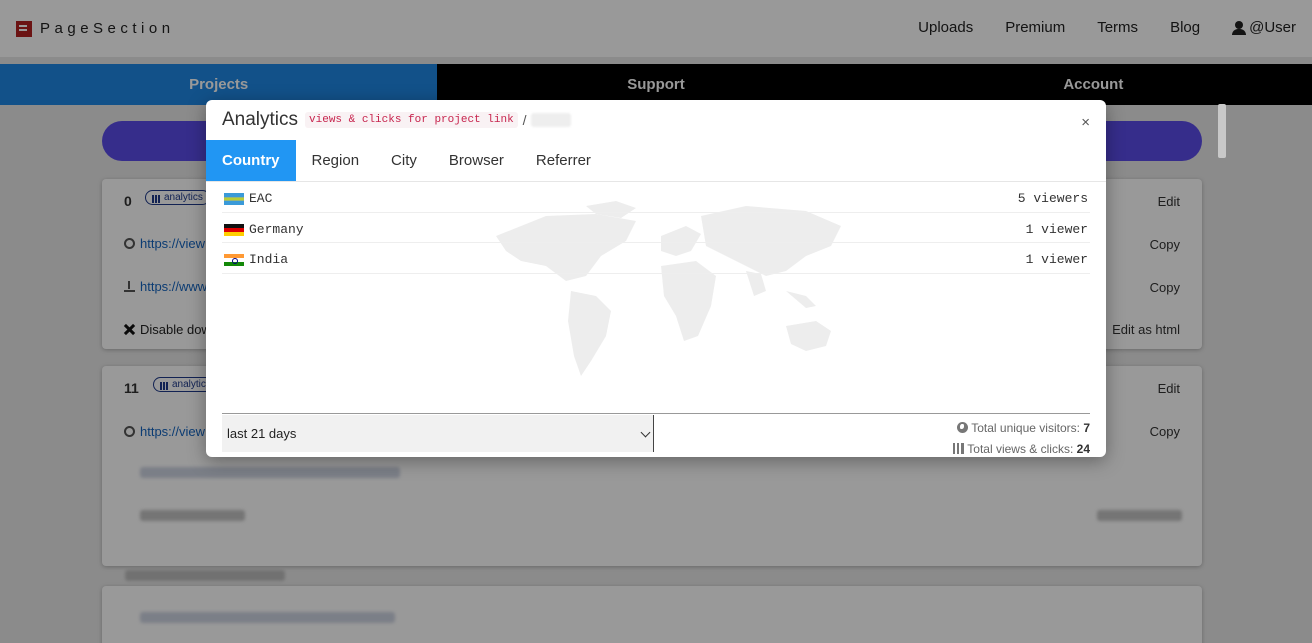 The height and width of the screenshot is (643, 1312). I want to click on flag-germany-icon, so click(234, 229).